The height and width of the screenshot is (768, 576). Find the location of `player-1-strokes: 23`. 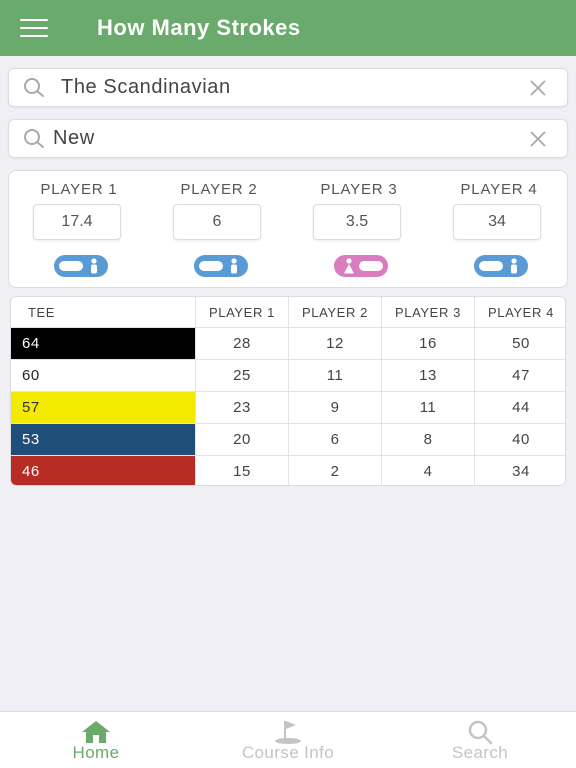

player-1-strokes: 23 is located at coordinates (241, 407).